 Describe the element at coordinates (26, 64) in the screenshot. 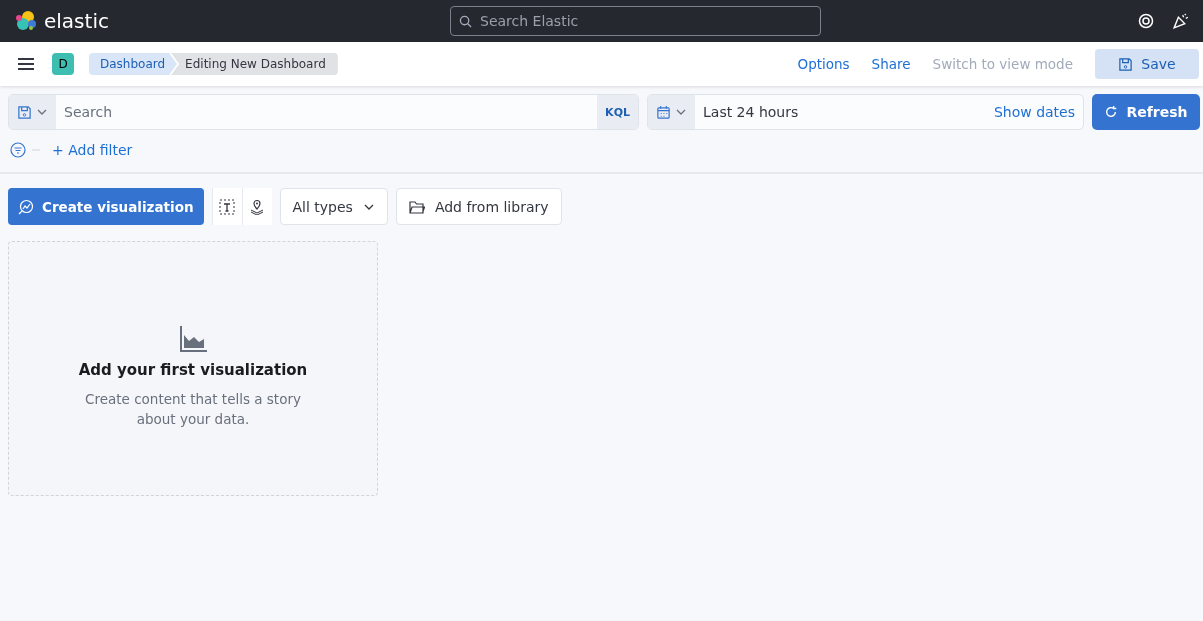

I see `menu-icon` at that location.